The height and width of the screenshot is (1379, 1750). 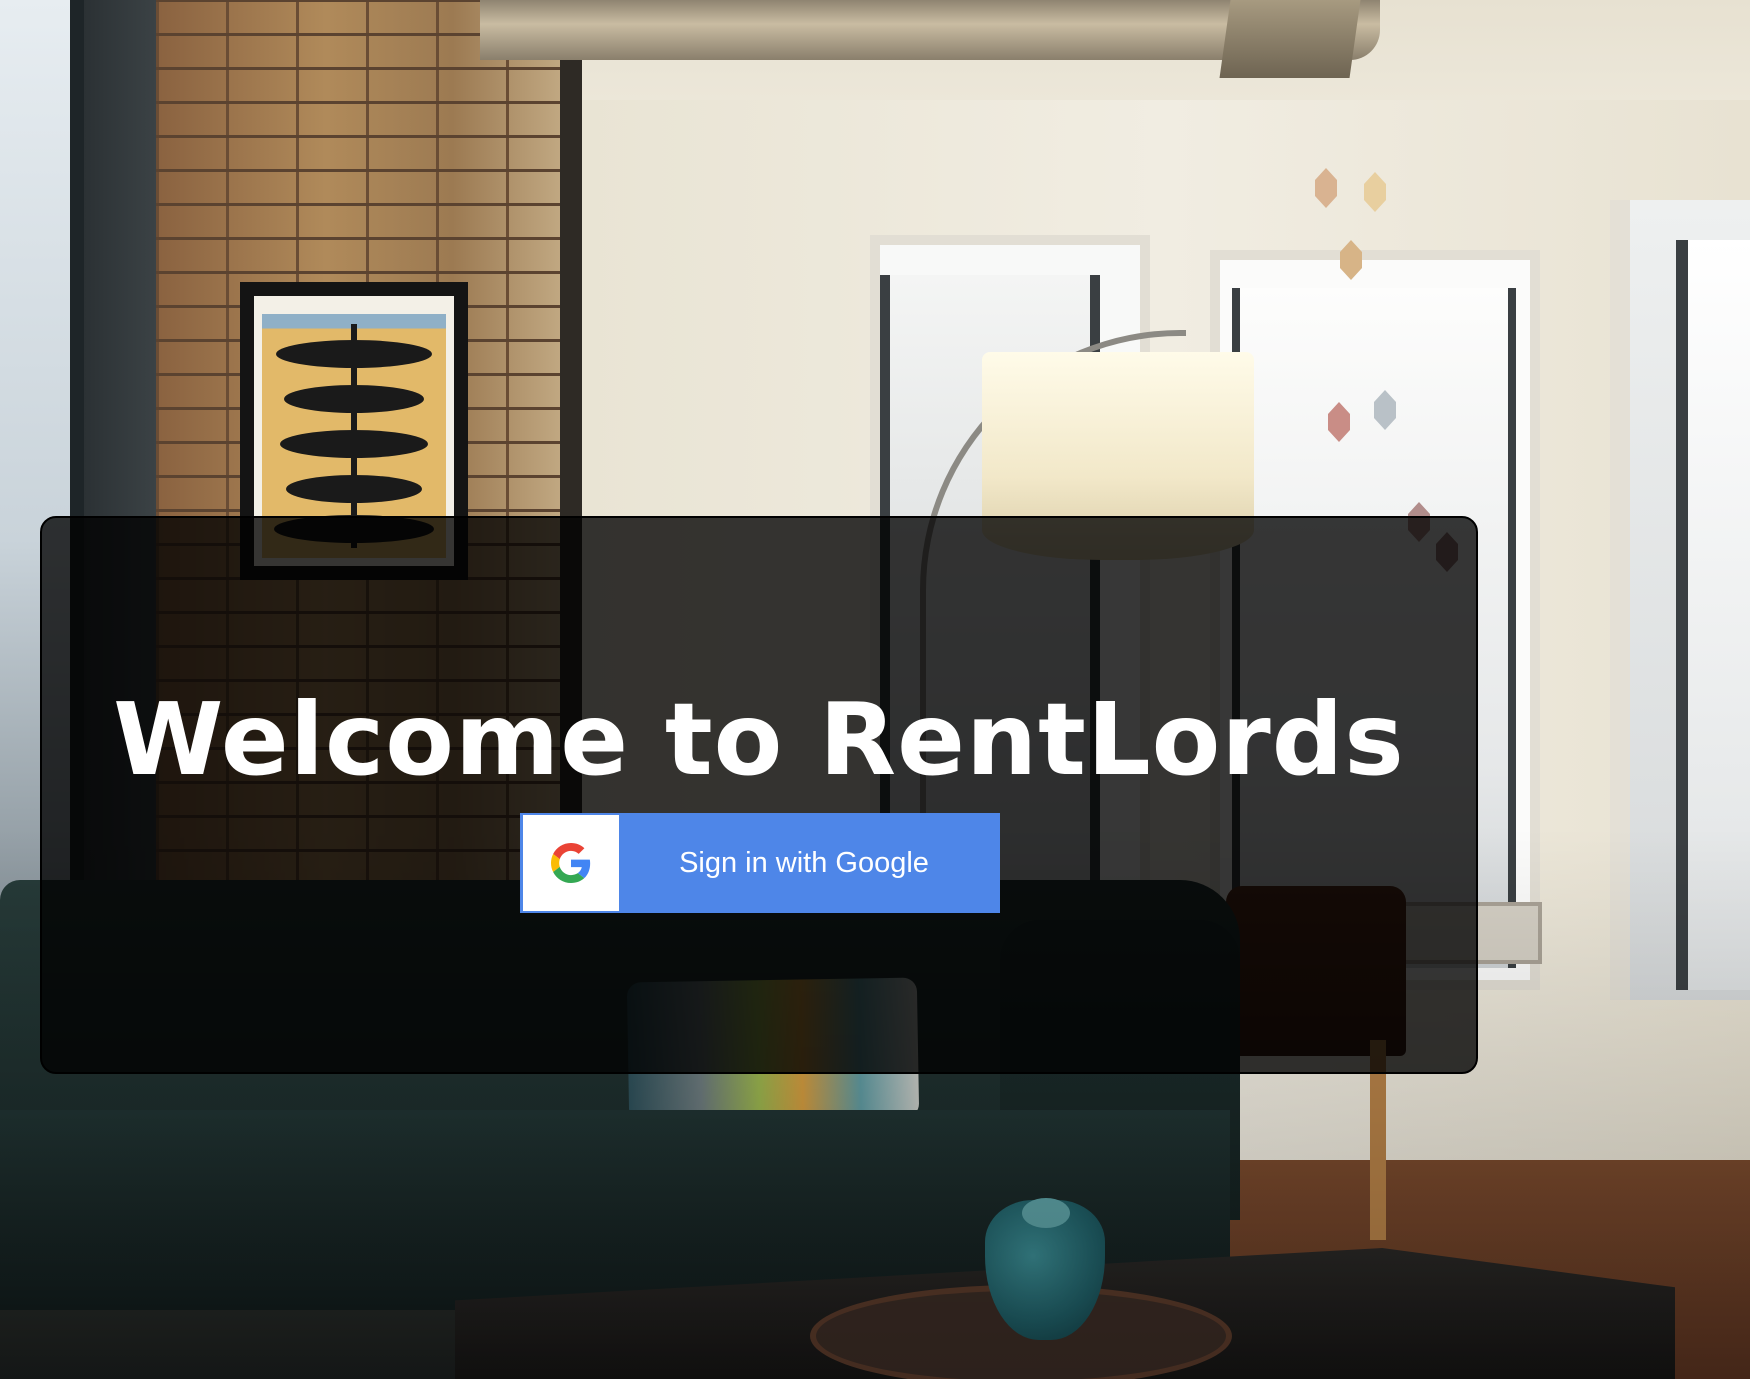 I want to click on google-g-icon, so click(x=571, y=863).